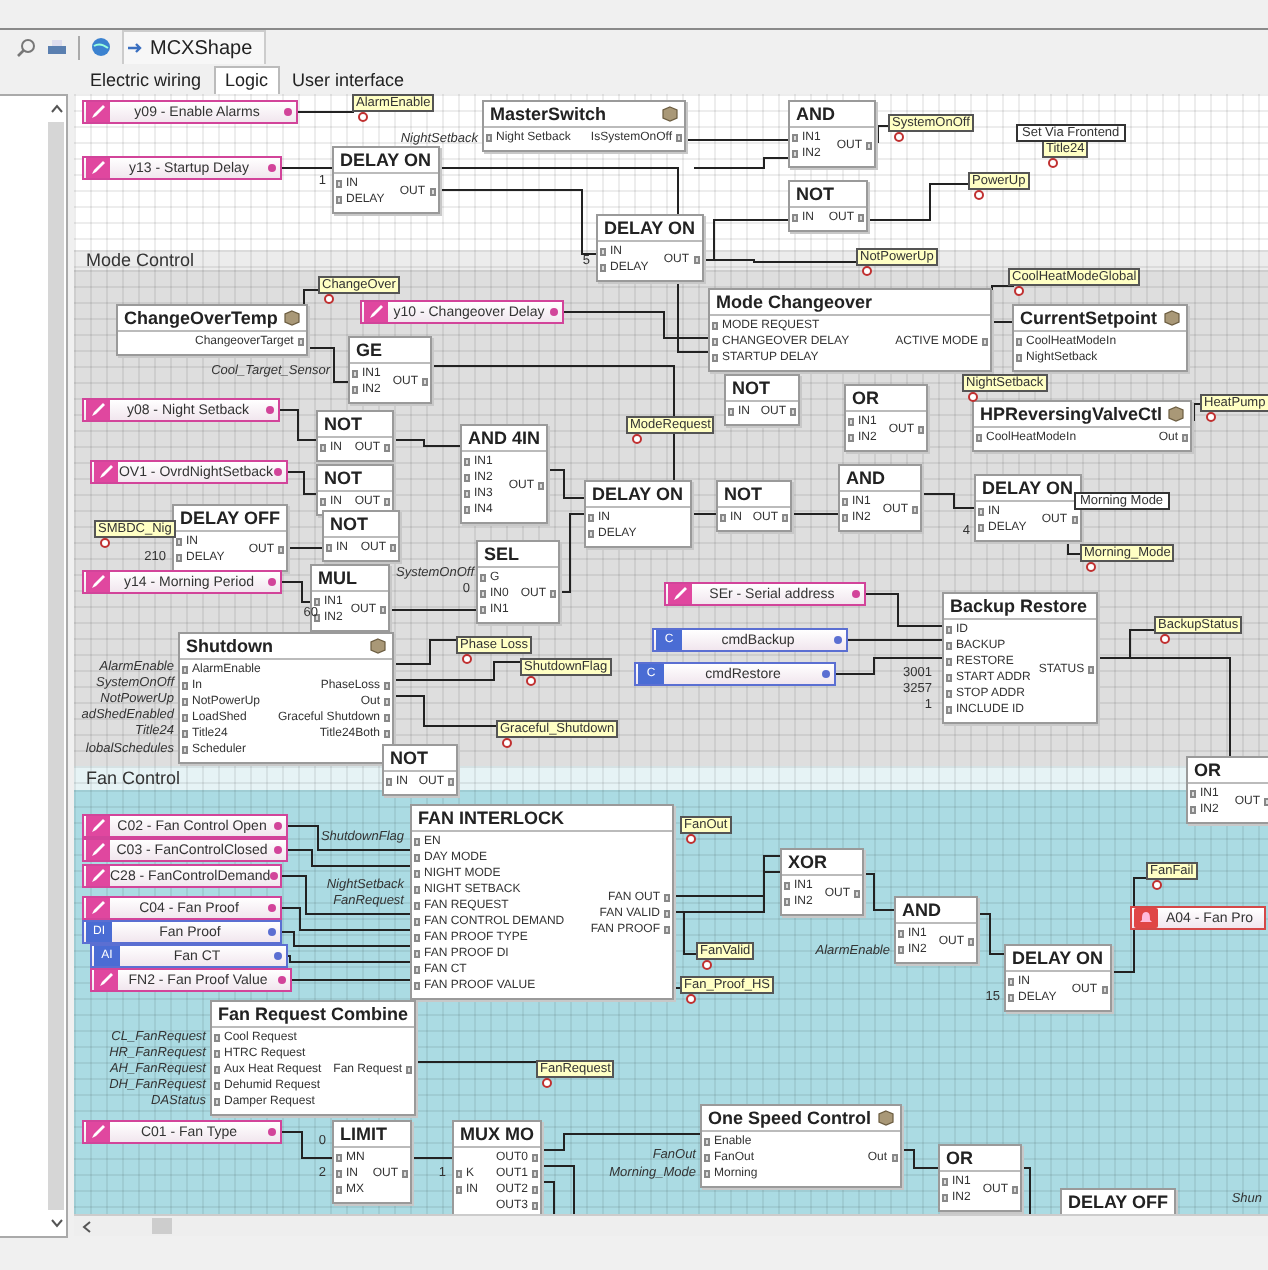 The image size is (1268, 1270). What do you see at coordinates (491, 818) in the screenshot?
I see `block-title: FAN INTERLOCK` at bounding box center [491, 818].